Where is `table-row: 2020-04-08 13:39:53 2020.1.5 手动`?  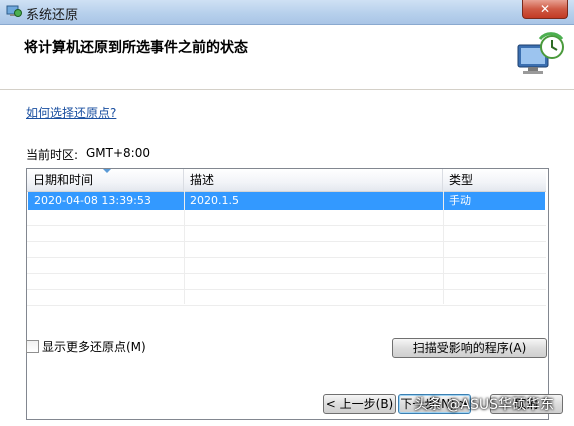 table-row: 2020-04-08 13:39:53 2020.1.5 手动 is located at coordinates (286, 201).